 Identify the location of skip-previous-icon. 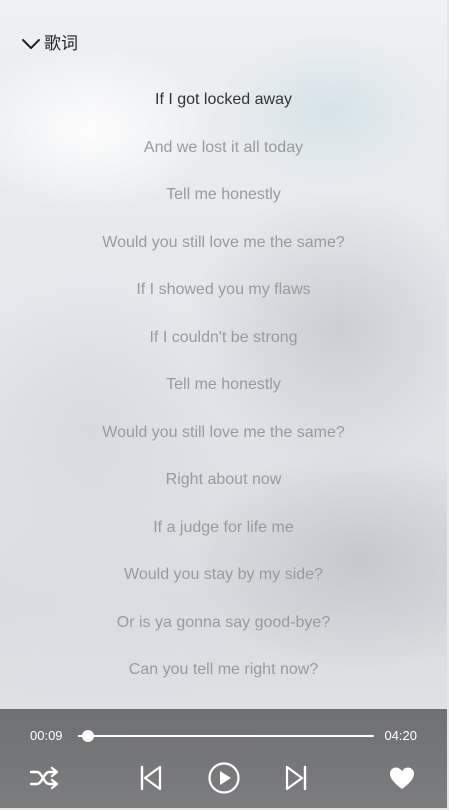
(151, 778).